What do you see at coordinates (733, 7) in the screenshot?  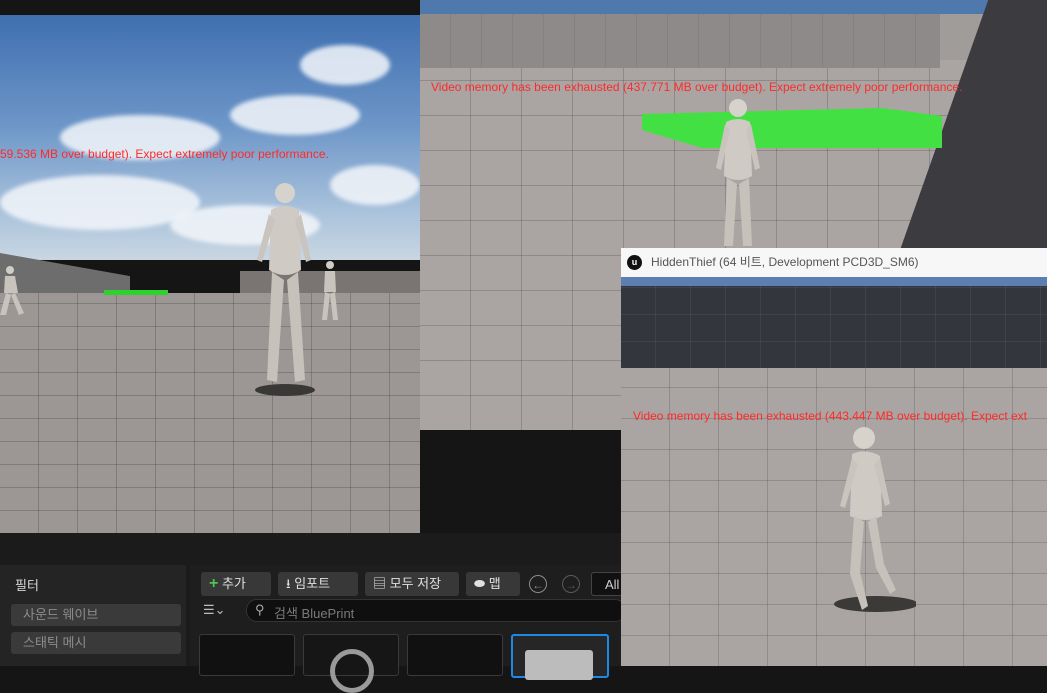 I see `sky` at bounding box center [733, 7].